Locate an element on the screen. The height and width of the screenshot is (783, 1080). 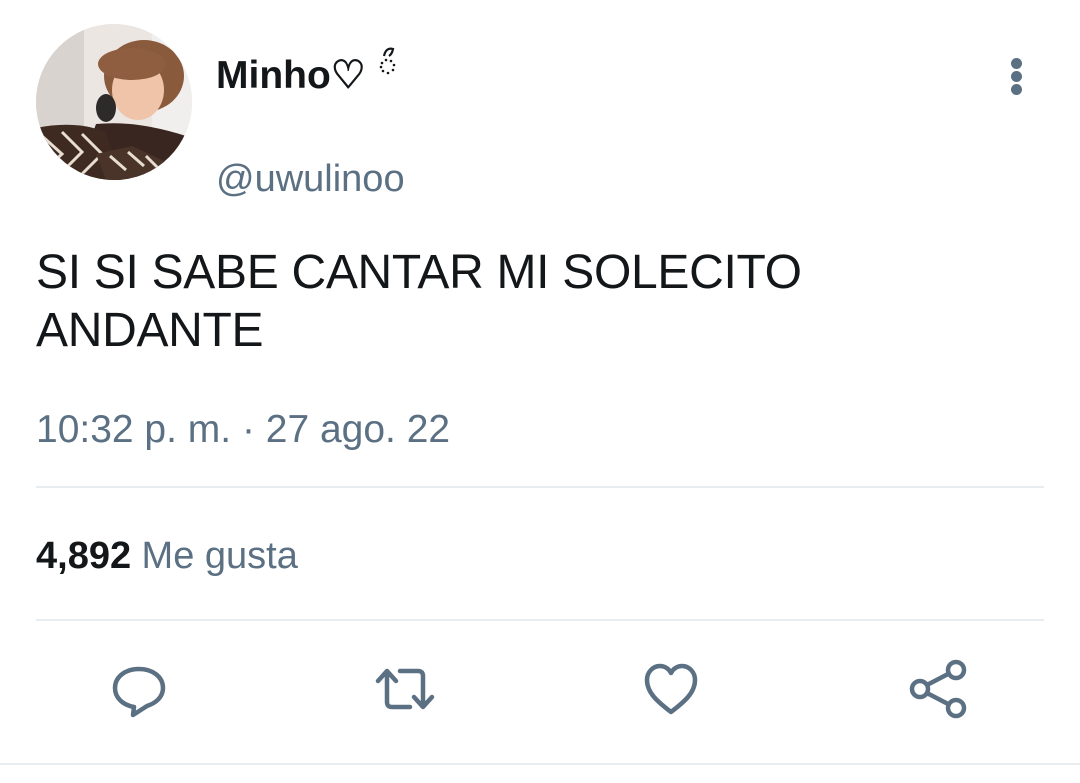
like-button is located at coordinates (671, 689).